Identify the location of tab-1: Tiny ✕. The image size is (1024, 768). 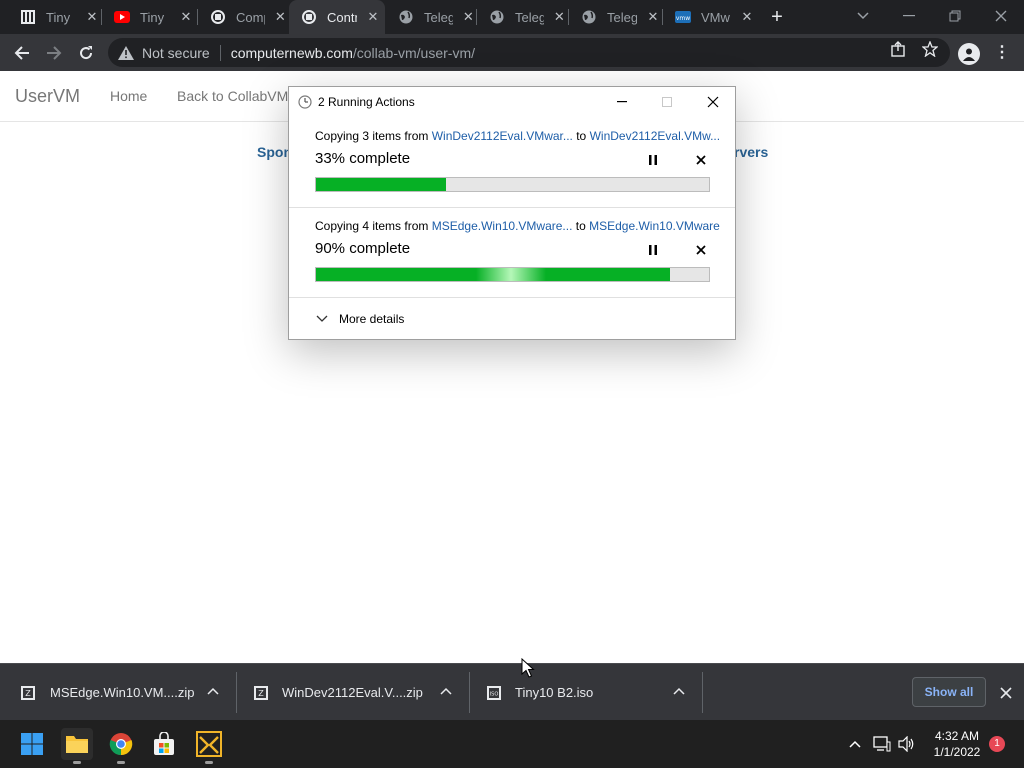
(149, 17).